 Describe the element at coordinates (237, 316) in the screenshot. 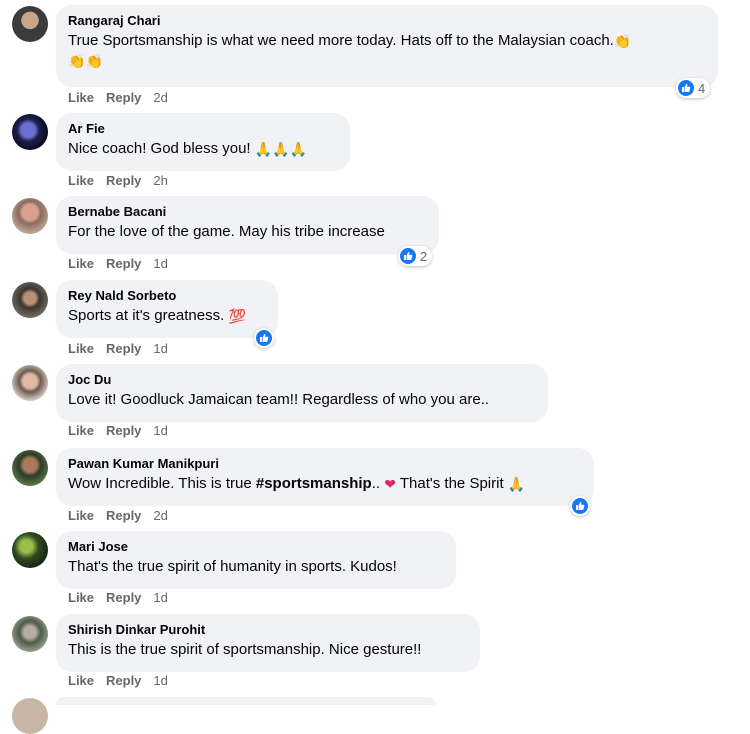

I see `hundred-emoji-icon: 💯` at that location.